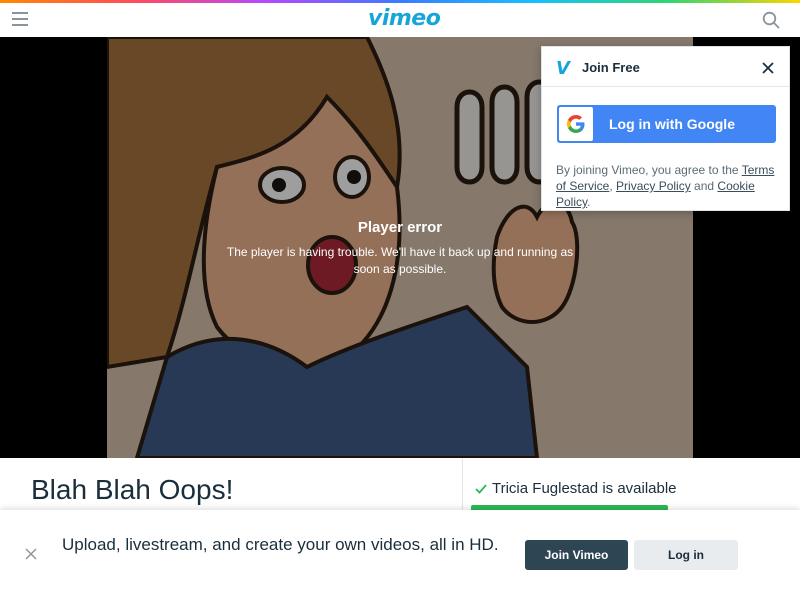  Describe the element at coordinates (653, 186) in the screenshot. I see `privacy-policy-link: Privacy Policy` at that location.